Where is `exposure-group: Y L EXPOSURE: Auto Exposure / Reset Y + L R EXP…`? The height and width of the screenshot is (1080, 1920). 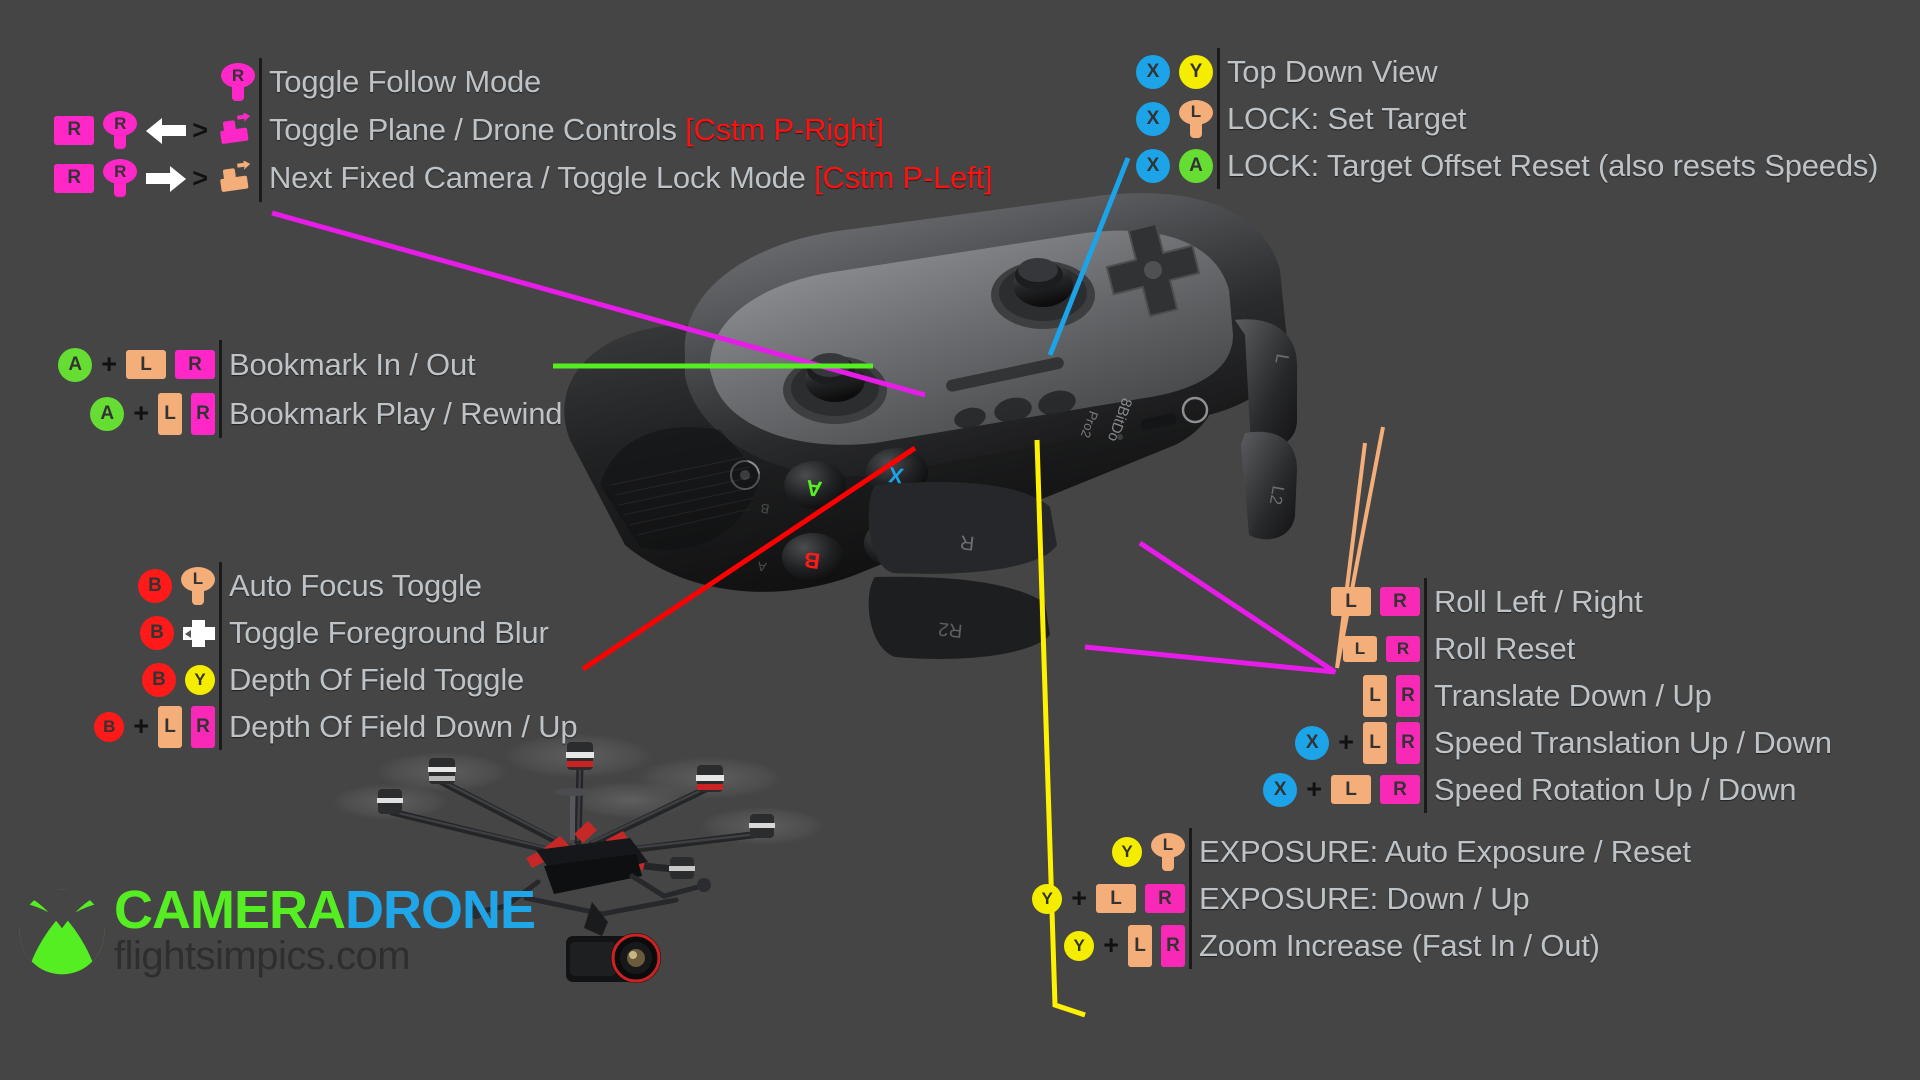
exposure-group: Y L EXPOSURE: Auto Exposure / Reset Y + L R EXP… is located at coordinates (1345, 898).